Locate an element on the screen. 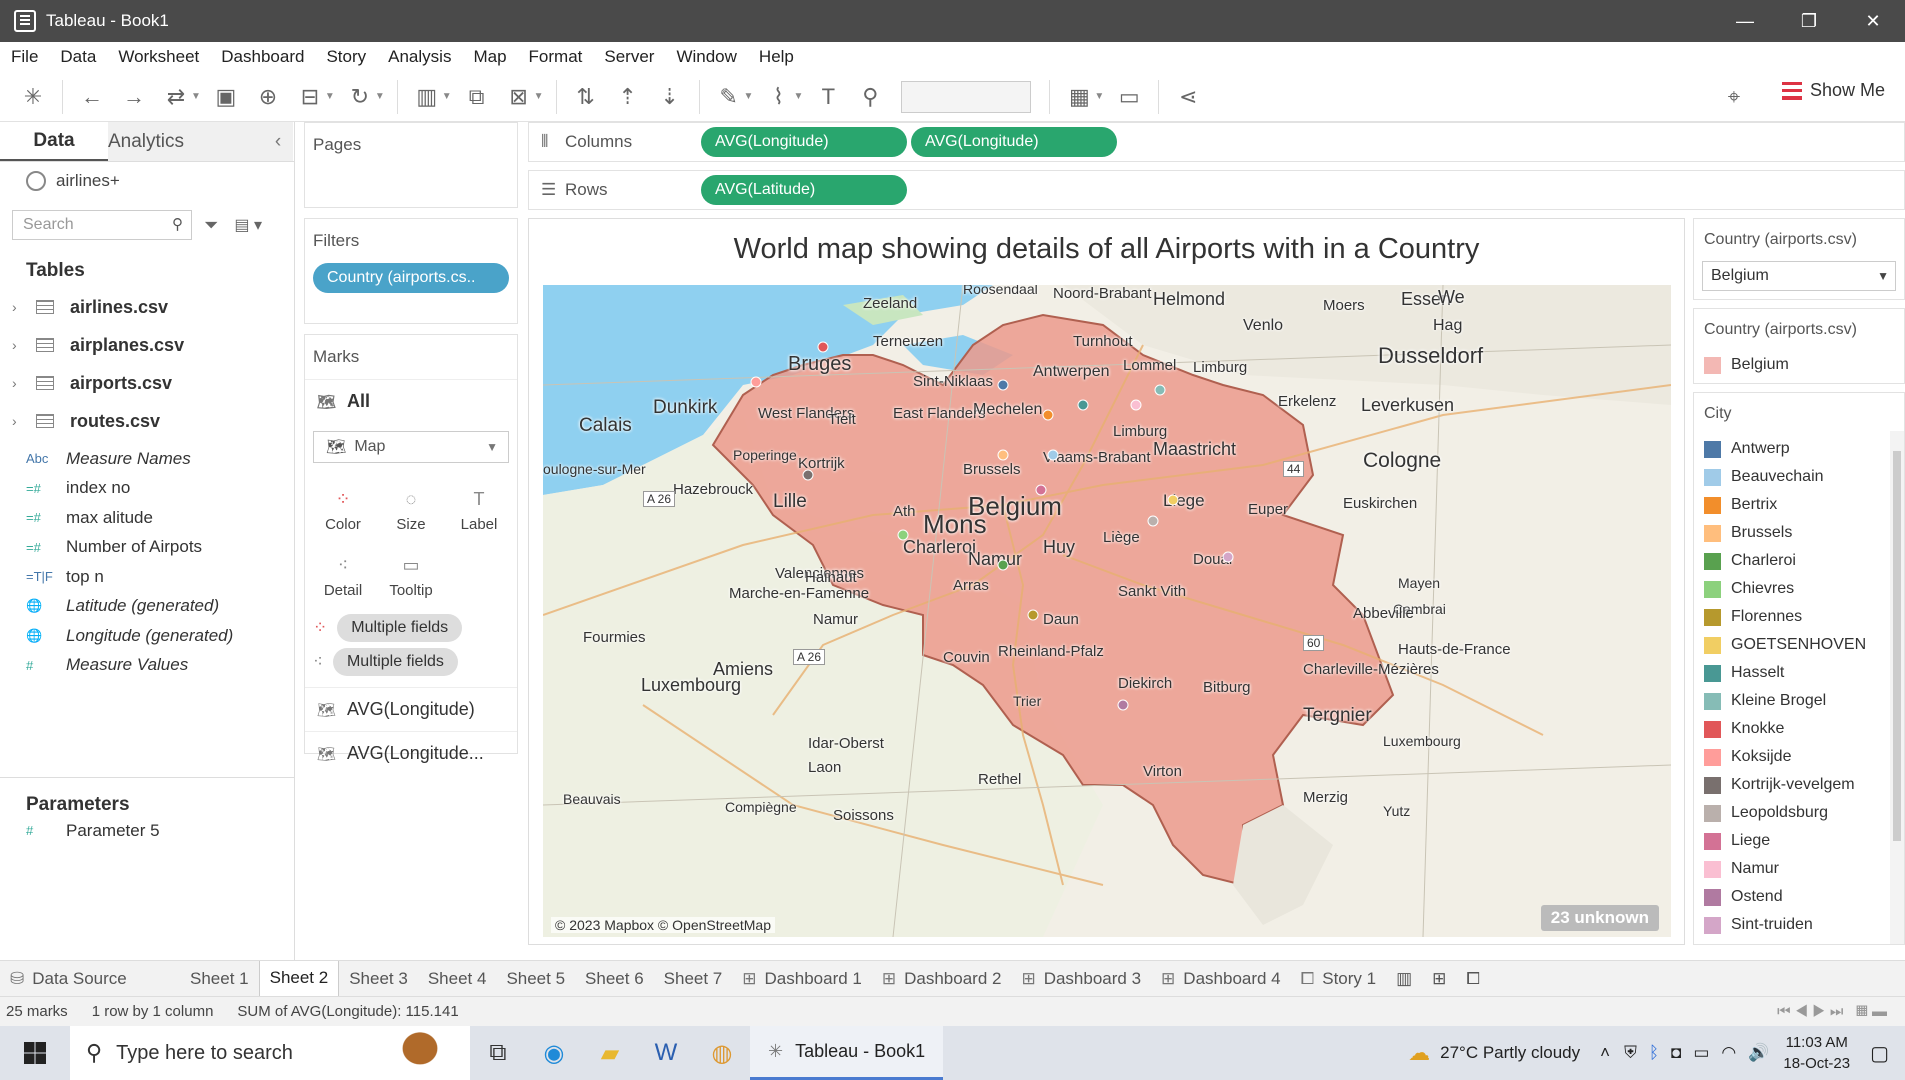 This screenshot has width=1905, height=1080. tab-analytics: Analytics ‹ is located at coordinates (200, 141).